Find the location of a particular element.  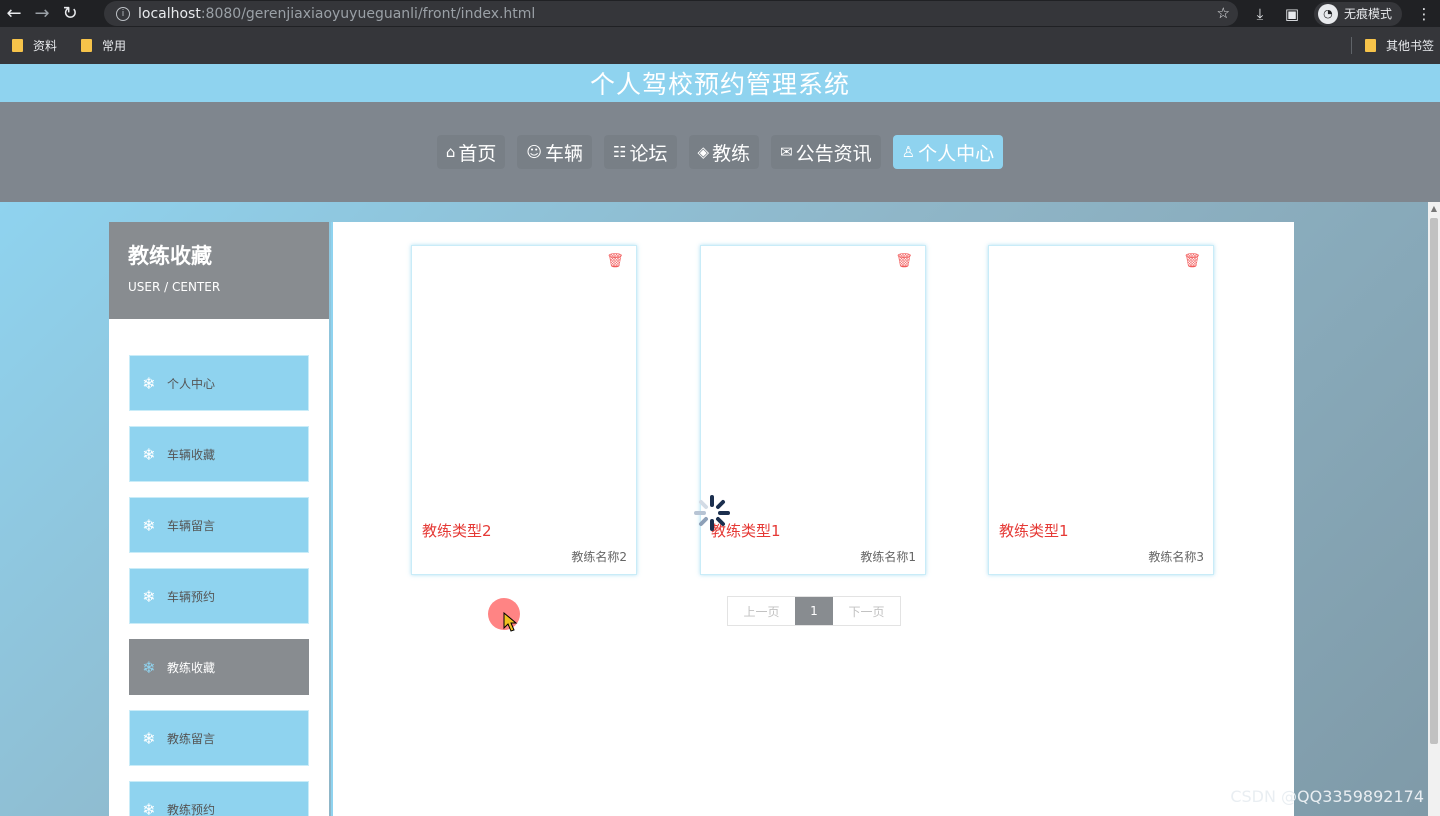

other-bookmarks: 其他书签 is located at coordinates (1399, 45).